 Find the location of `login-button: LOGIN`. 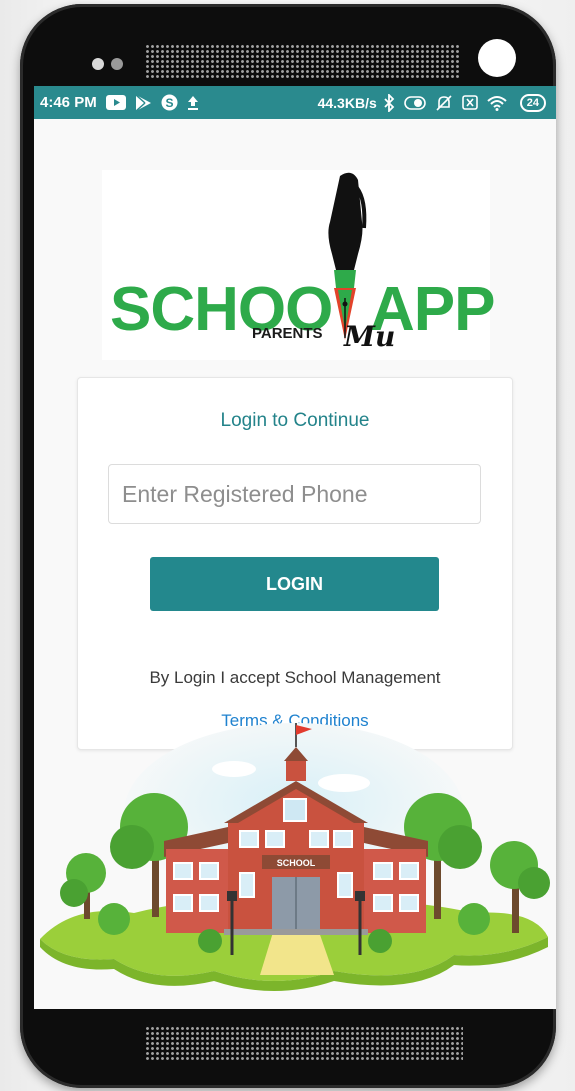

login-button: LOGIN is located at coordinates (294, 584).